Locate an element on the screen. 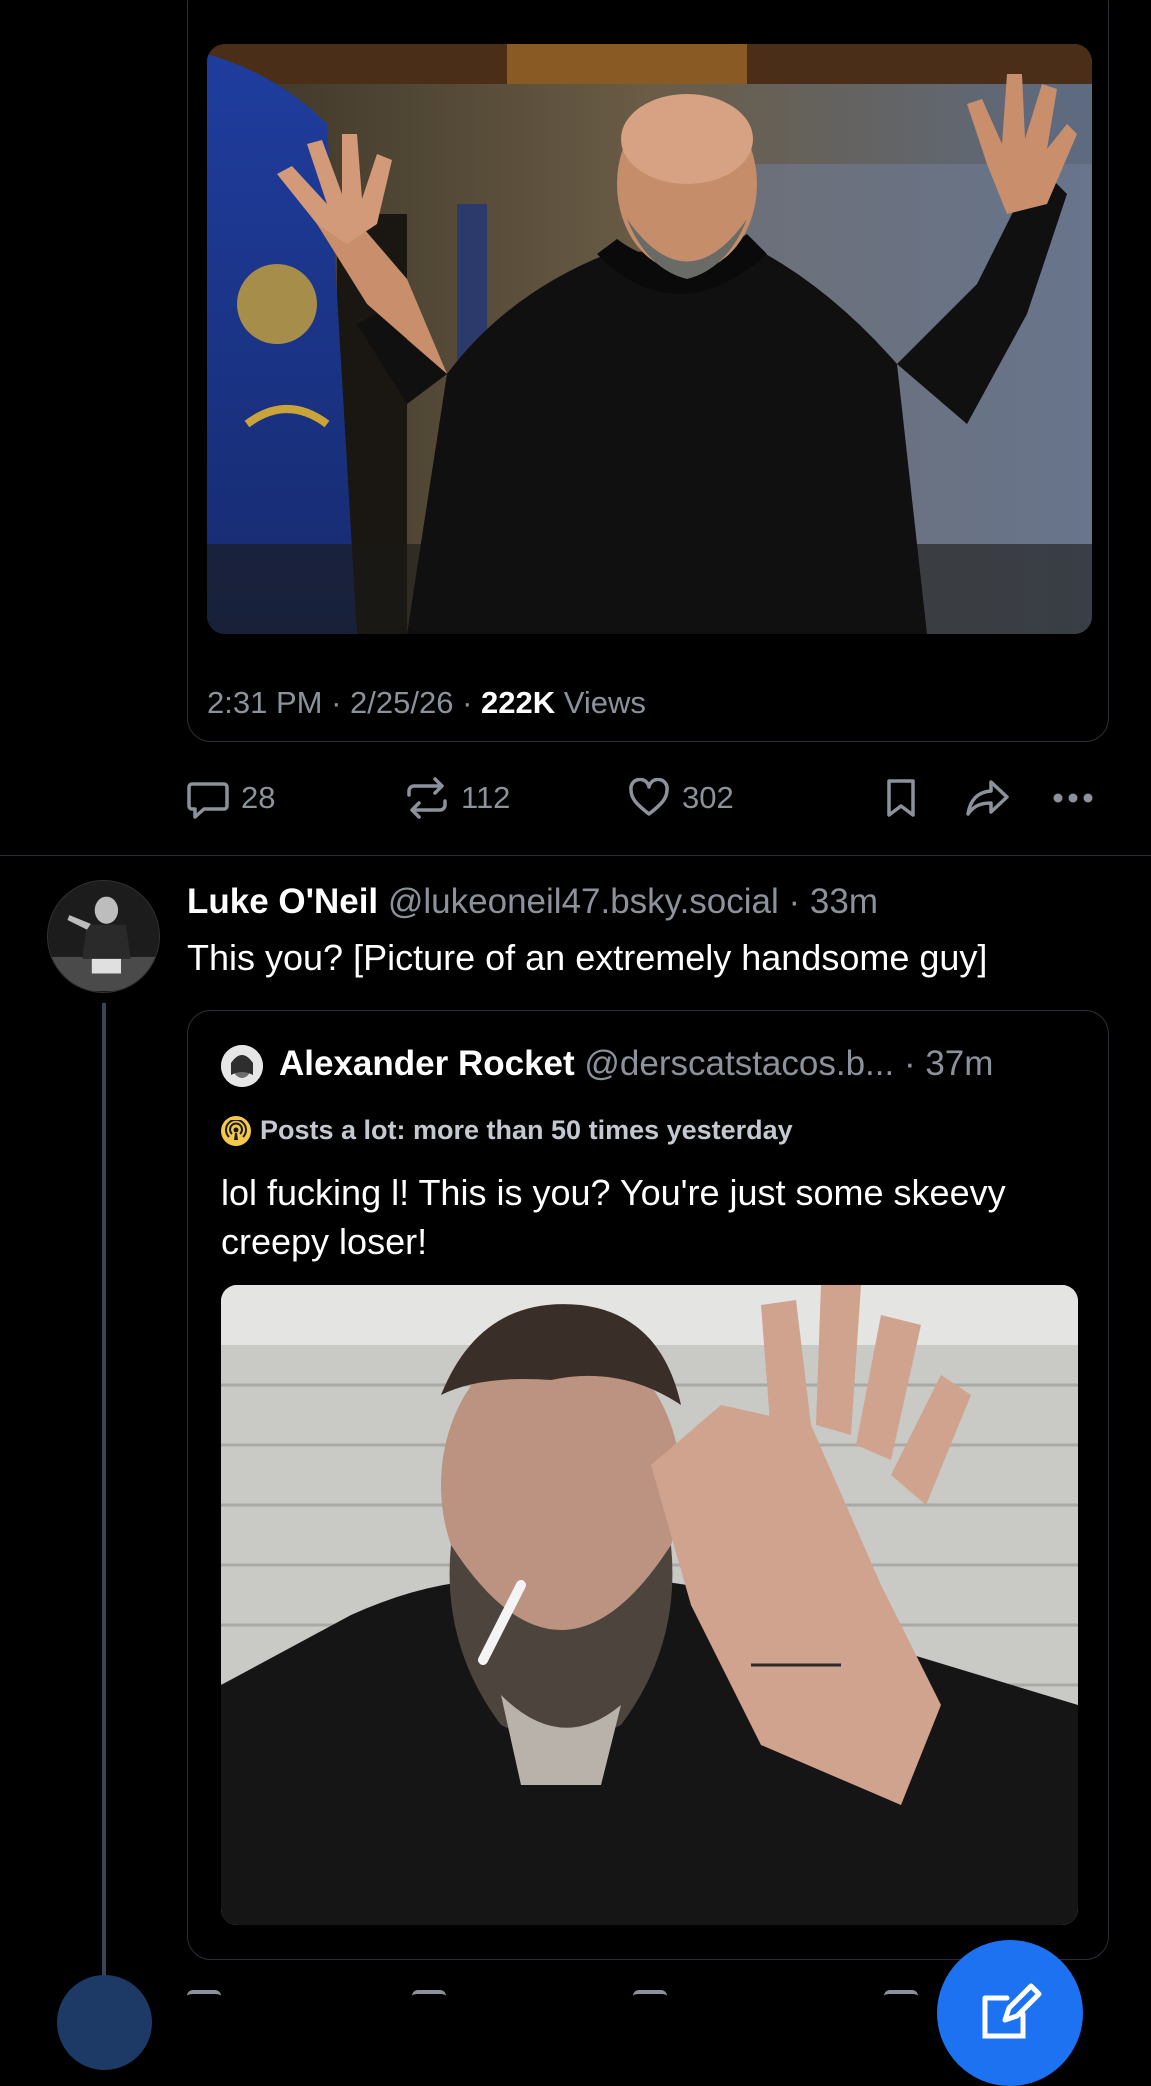  compose-icon is located at coordinates (1012, 2011).